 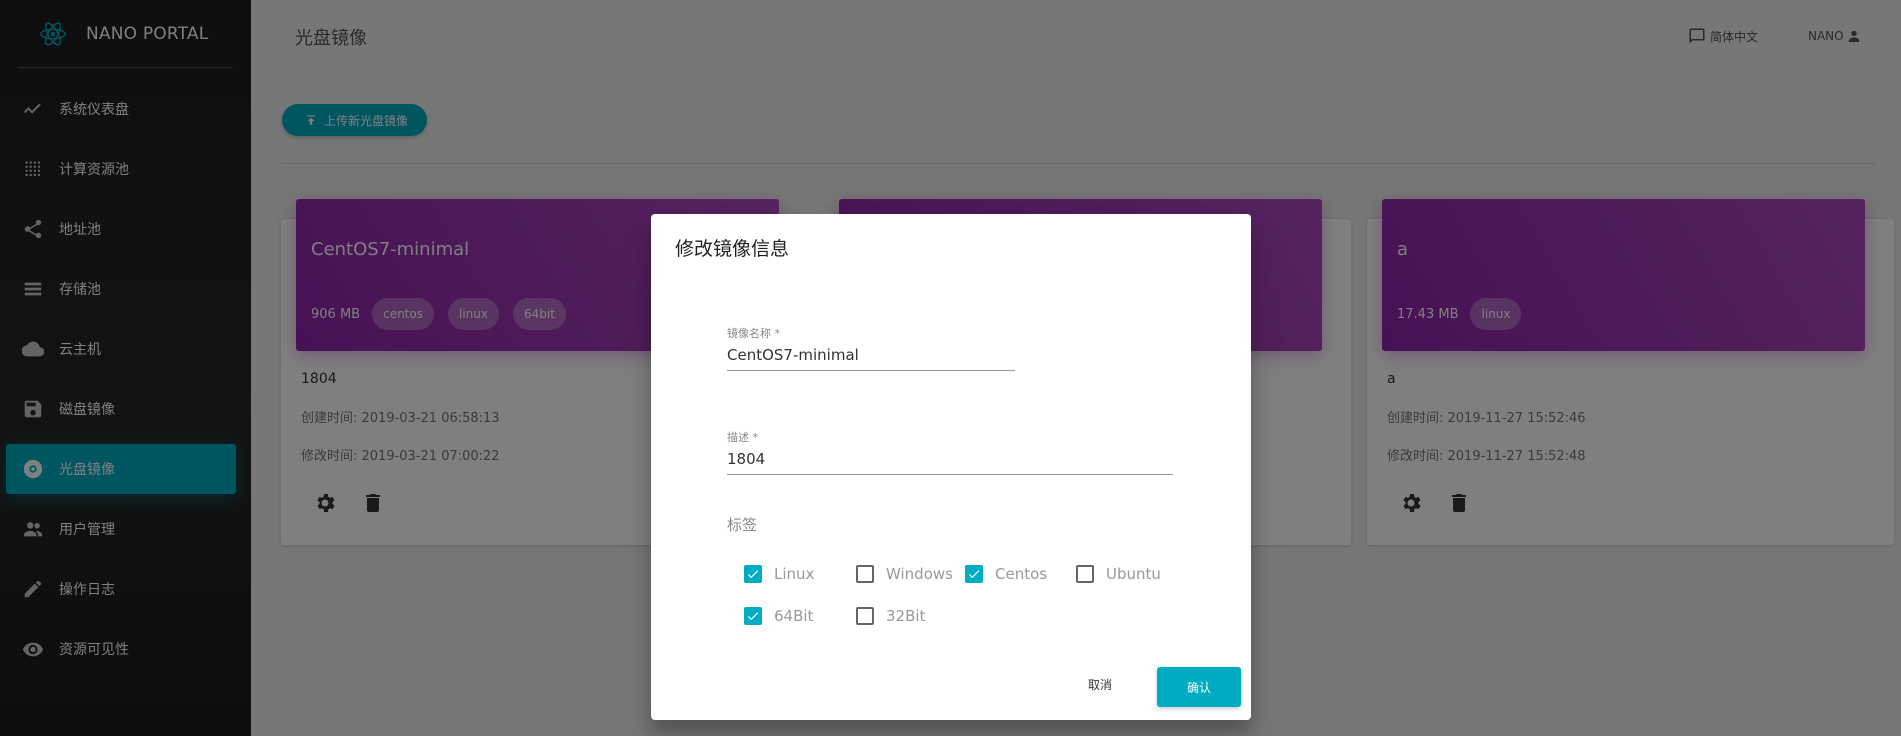 What do you see at coordinates (1199, 687) in the screenshot?
I see `confirm-button: 确认` at bounding box center [1199, 687].